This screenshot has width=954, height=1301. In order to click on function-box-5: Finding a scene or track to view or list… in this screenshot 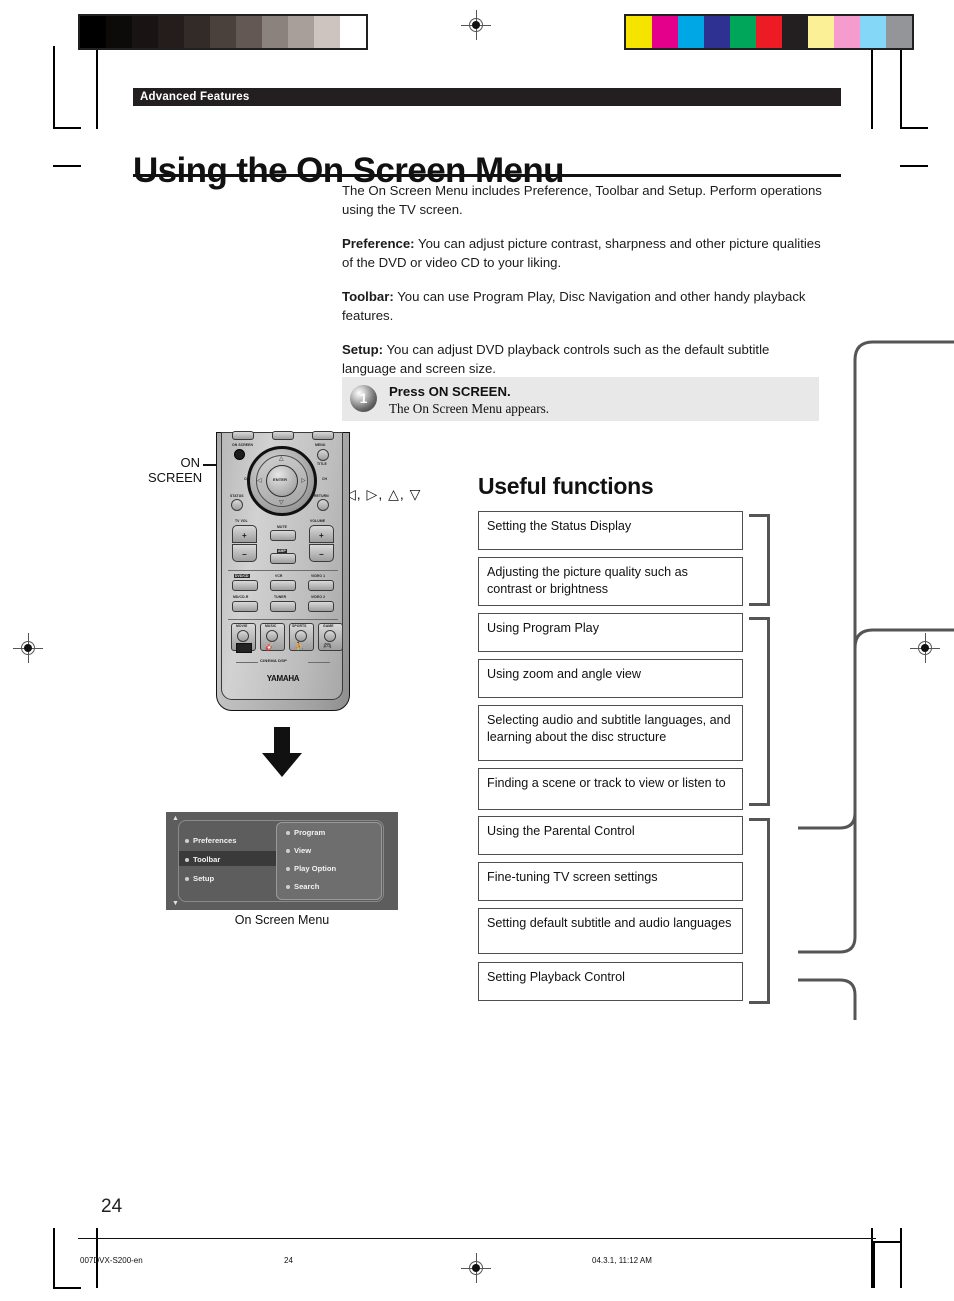, I will do `click(610, 789)`.